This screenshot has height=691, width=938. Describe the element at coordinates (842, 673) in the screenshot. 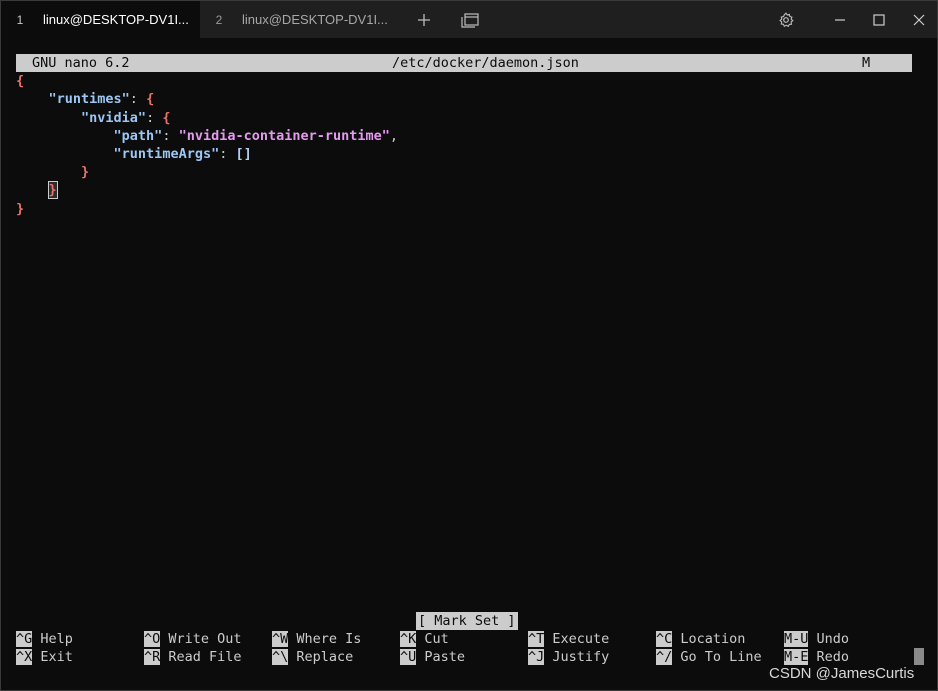

I see `watermark: CSDN @JamesCurtis` at that location.